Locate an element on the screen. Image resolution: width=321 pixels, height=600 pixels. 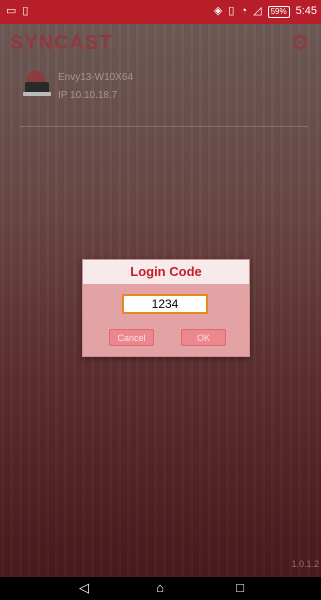
ok-button: OK is located at coordinates (203, 337).